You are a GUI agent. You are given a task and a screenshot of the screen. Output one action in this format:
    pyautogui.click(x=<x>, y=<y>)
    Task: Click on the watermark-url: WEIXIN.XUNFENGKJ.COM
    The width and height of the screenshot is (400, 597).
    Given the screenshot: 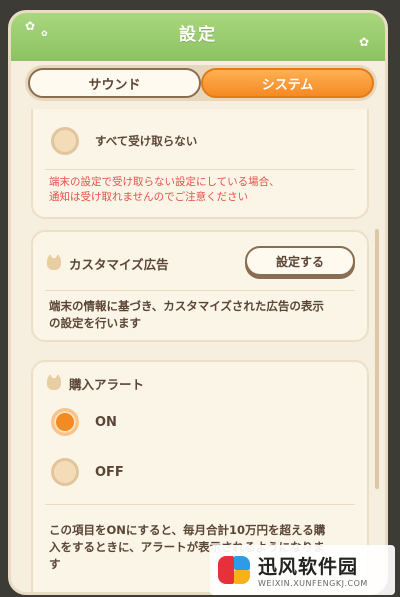 What is the action you would take?
    pyautogui.click(x=313, y=583)
    